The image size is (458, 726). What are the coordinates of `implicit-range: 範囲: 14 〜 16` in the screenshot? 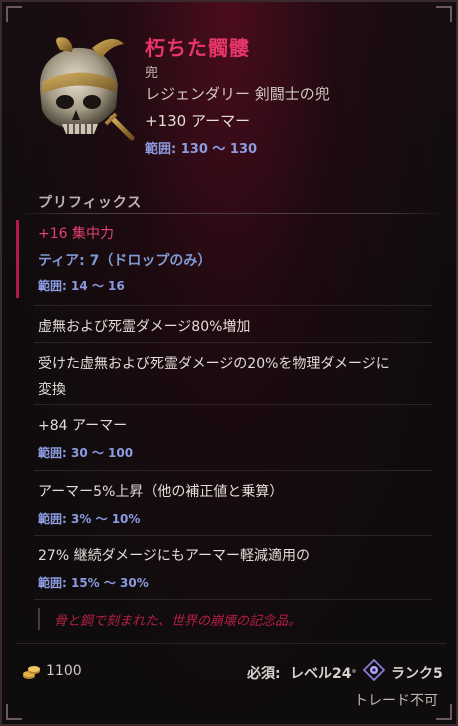 It's located at (81, 286).